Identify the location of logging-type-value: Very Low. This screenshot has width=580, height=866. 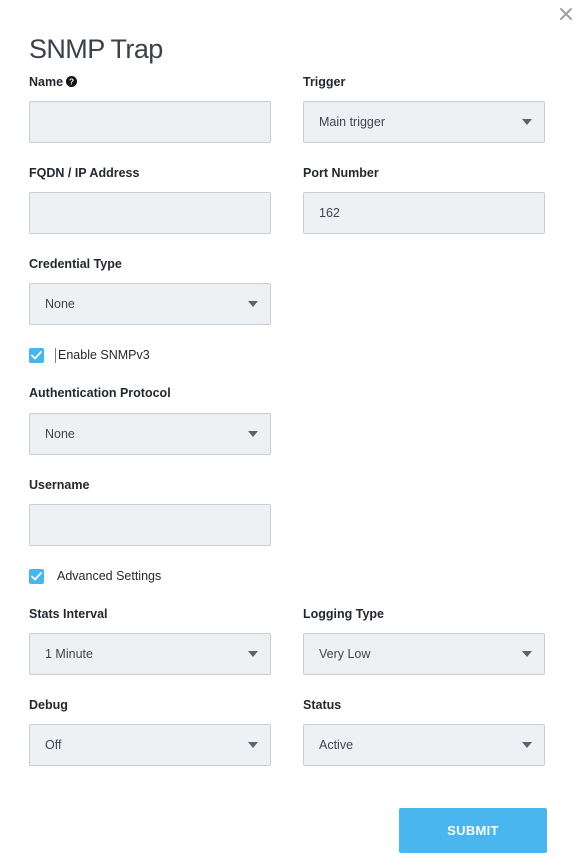
(345, 654).